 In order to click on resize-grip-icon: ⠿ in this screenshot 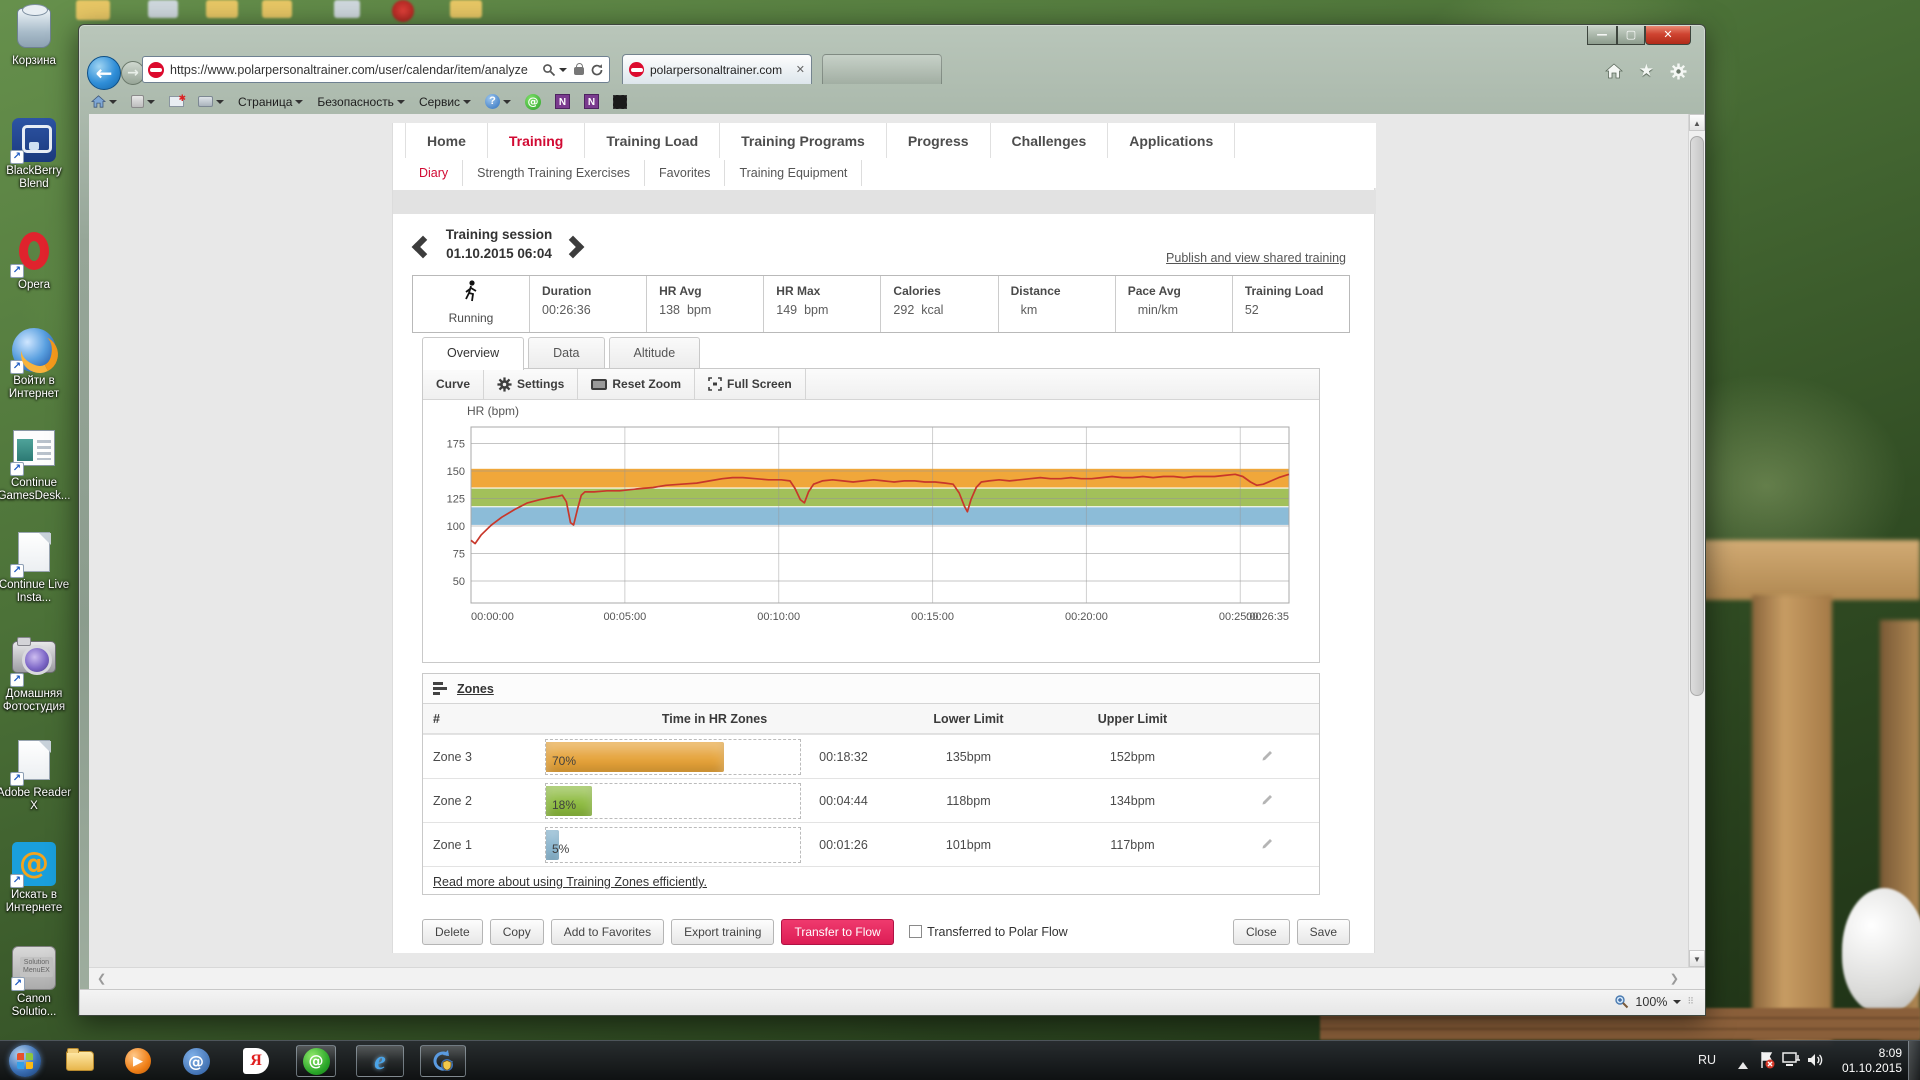, I will do `click(1691, 1001)`.